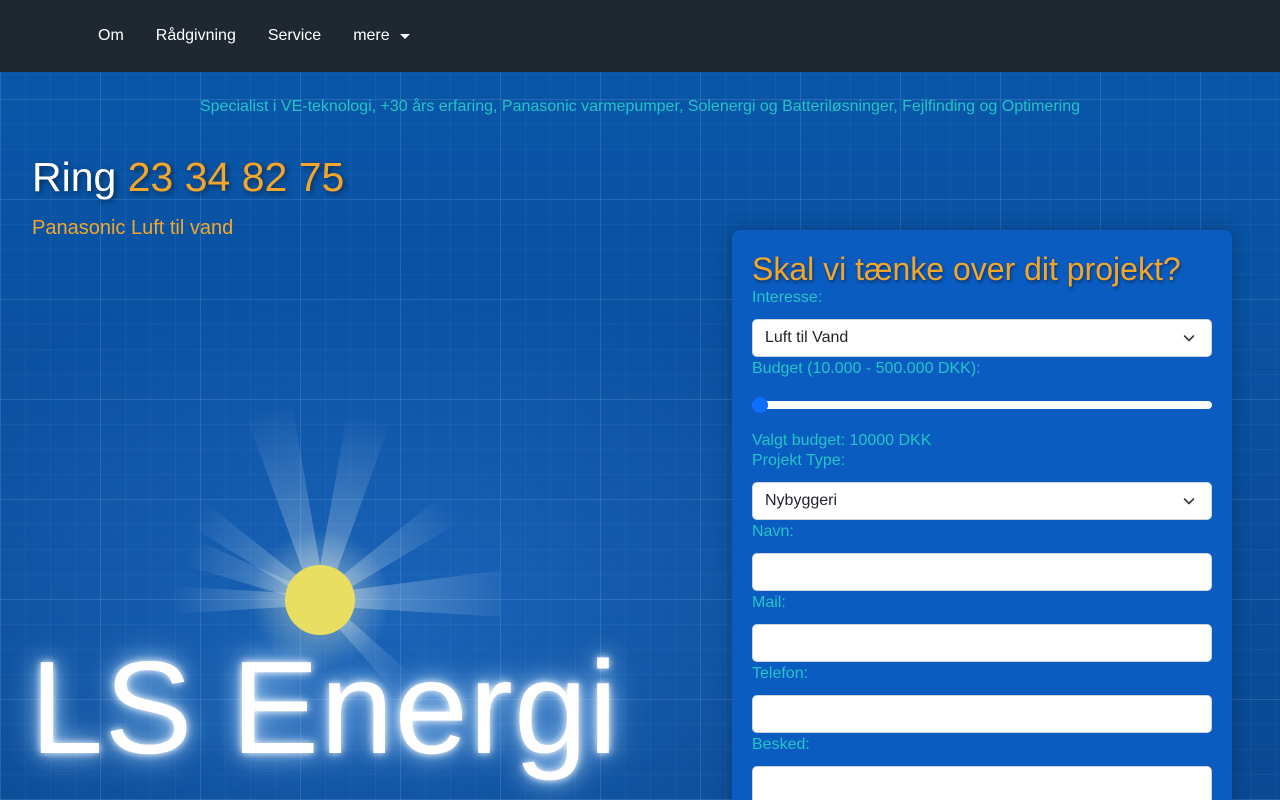  I want to click on message-label: Besked:, so click(781, 744).